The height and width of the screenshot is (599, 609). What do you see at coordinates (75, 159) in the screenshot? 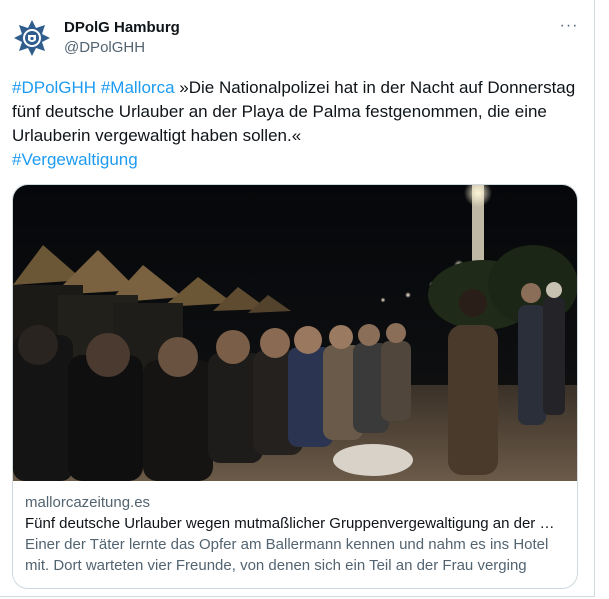
I see `hashtag-vergewaltigung: #Vergewaltigung` at bounding box center [75, 159].